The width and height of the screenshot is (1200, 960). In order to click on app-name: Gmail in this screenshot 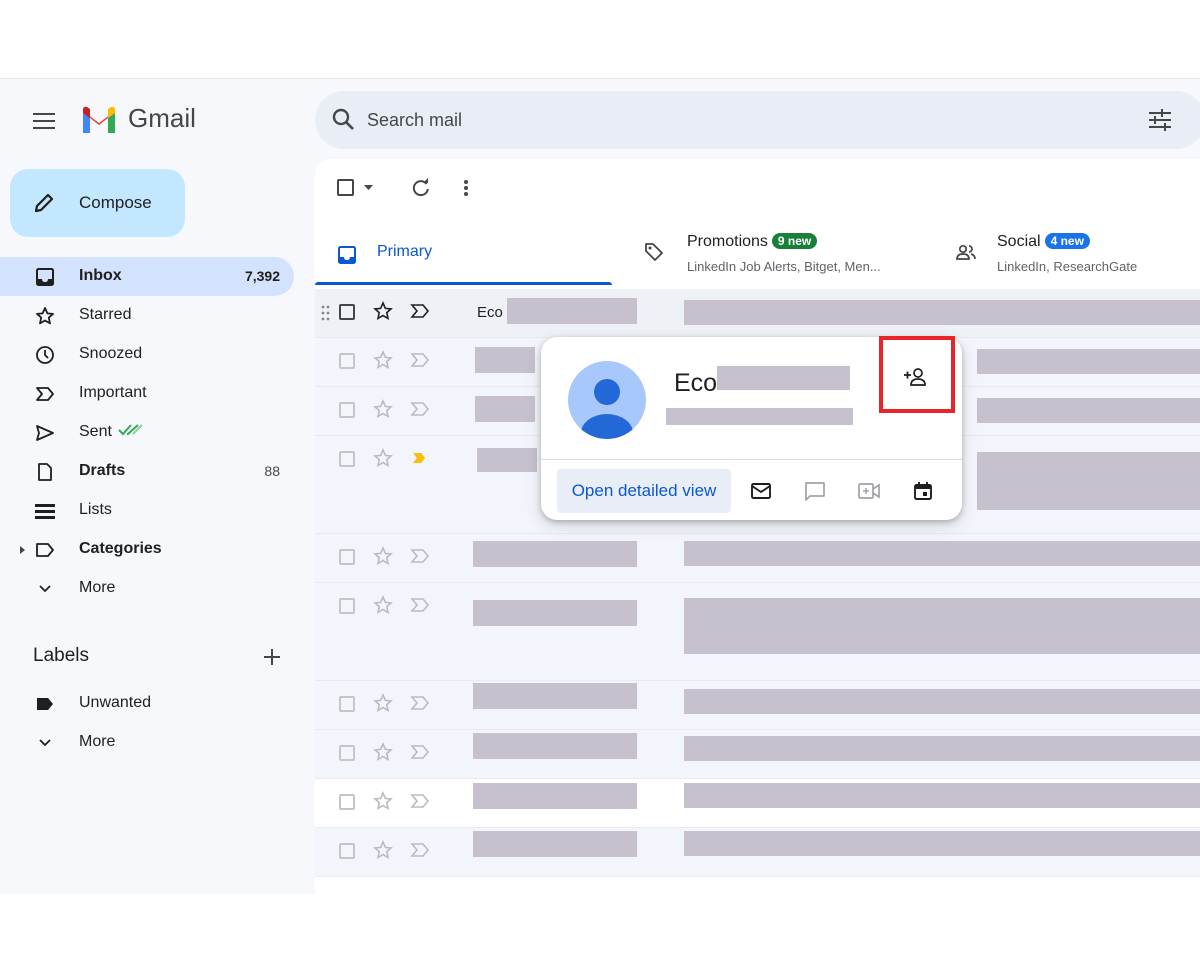, I will do `click(162, 118)`.